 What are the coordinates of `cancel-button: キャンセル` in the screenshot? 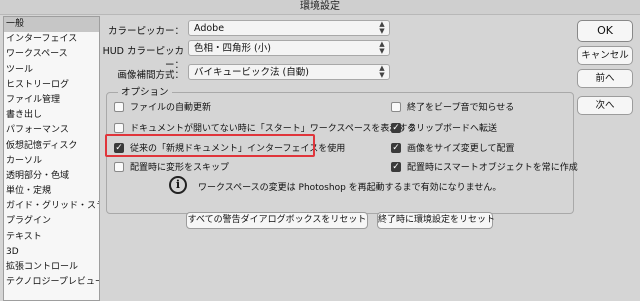 It's located at (605, 55).